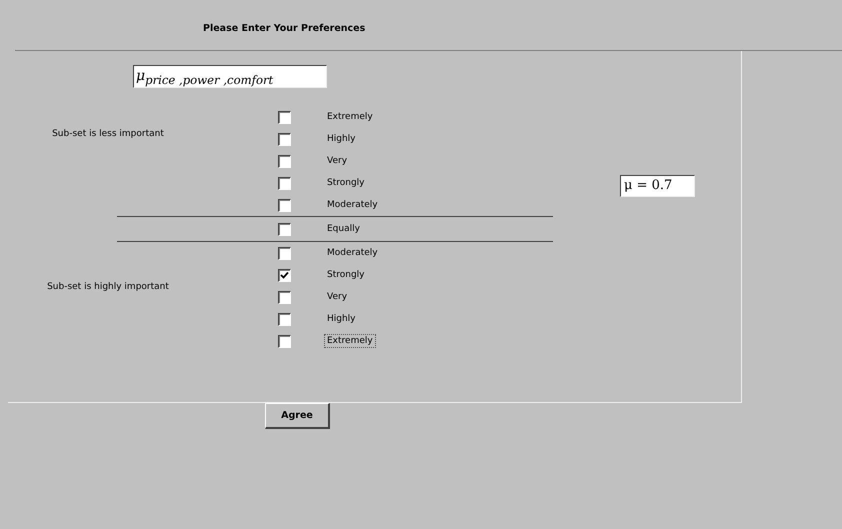 This screenshot has height=529, width=842. Describe the element at coordinates (657, 186) in the screenshot. I see `result-field: μ = 0.7` at that location.